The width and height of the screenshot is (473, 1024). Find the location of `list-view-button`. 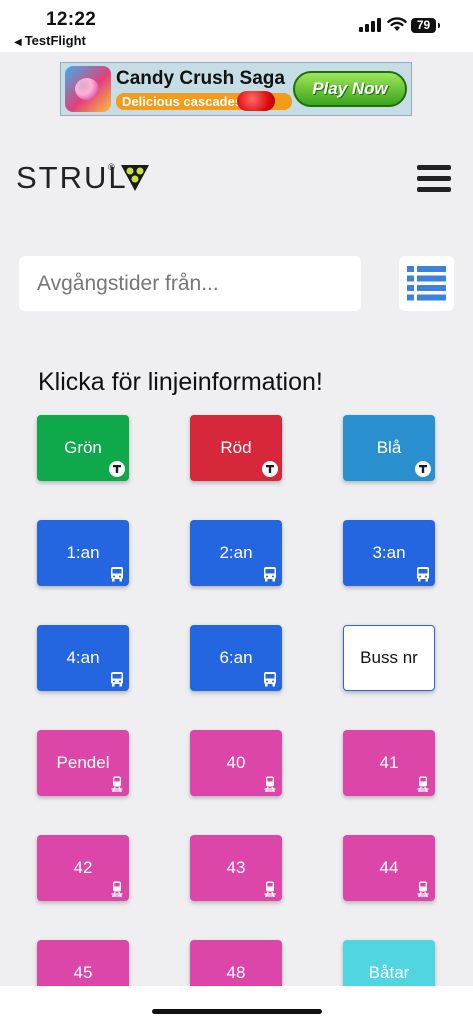

list-view-button is located at coordinates (426, 283).